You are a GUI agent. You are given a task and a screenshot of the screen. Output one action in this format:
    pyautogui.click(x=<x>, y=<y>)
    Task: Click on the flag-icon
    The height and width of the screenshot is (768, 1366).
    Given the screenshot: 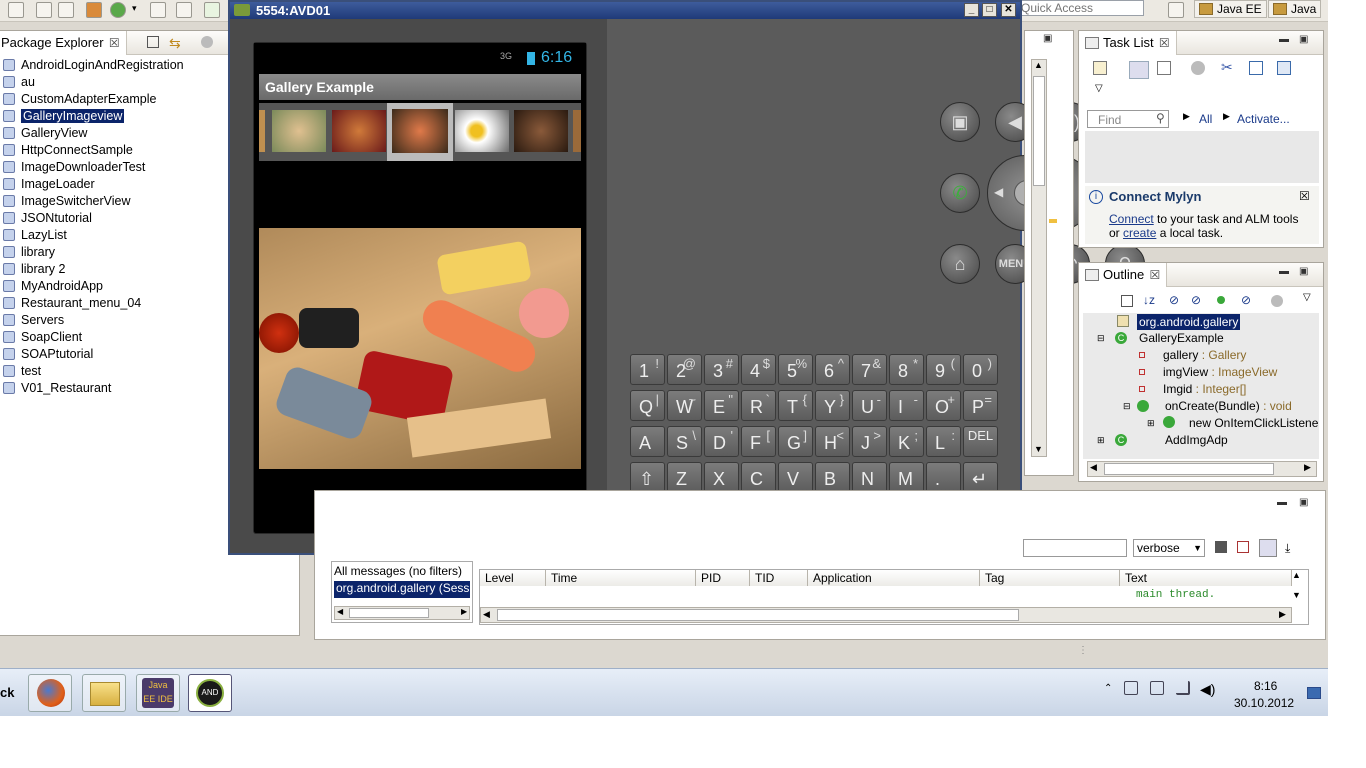 What is the action you would take?
    pyautogui.click(x=1131, y=688)
    